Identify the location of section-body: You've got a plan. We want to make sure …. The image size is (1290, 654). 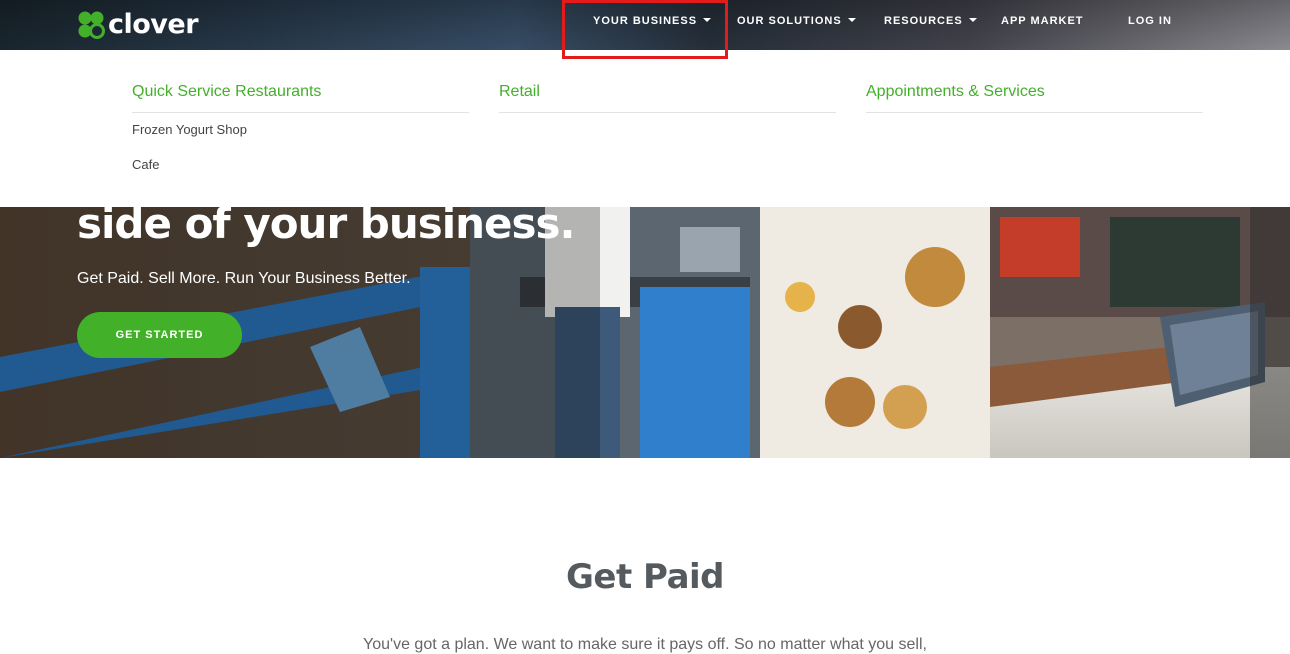
(645, 644).